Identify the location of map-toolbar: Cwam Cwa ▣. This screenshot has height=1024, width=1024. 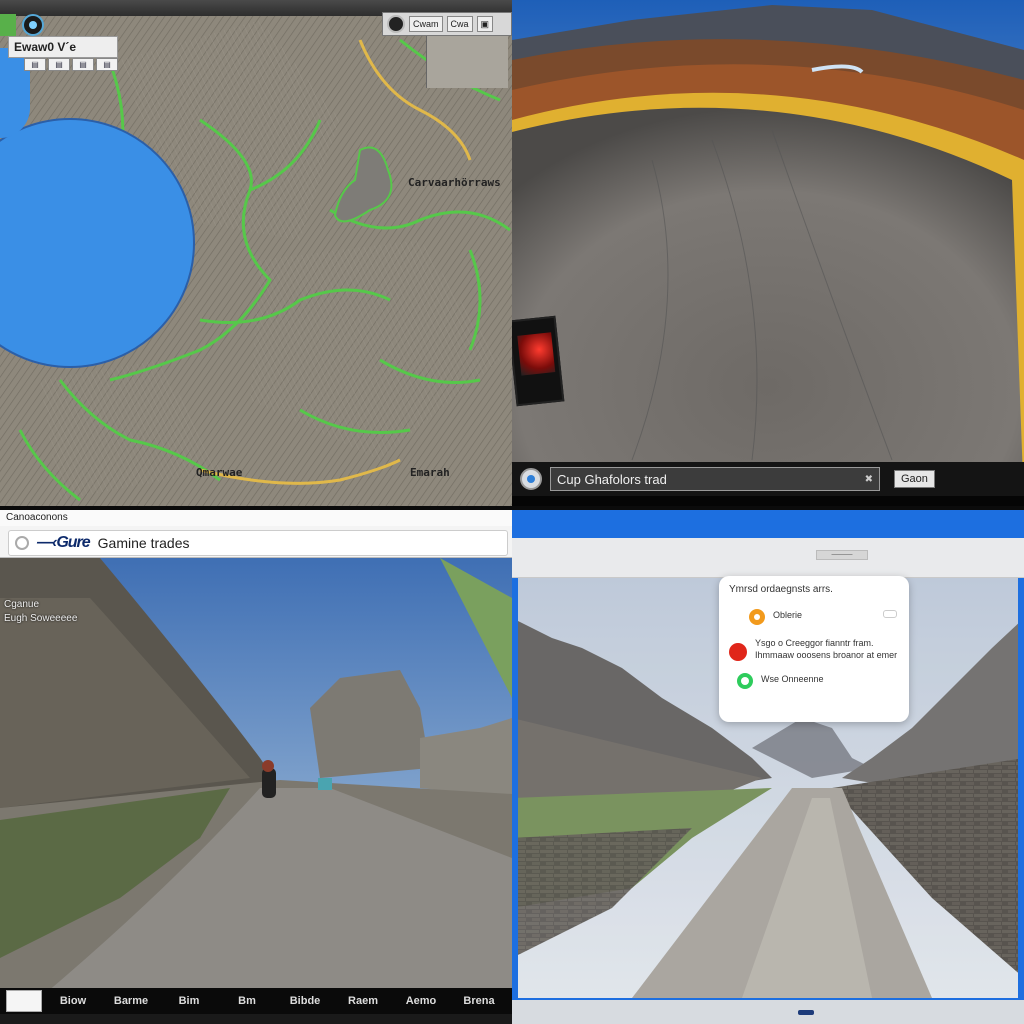
(447, 24).